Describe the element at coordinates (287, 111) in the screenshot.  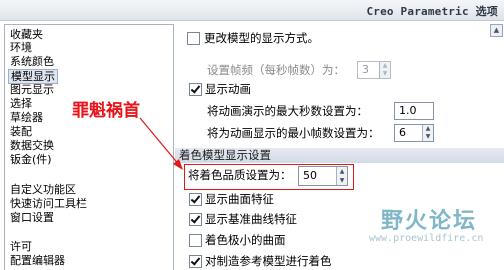
I see `max-seconds-label: 将动画演示的最大秒数设置为：` at that location.